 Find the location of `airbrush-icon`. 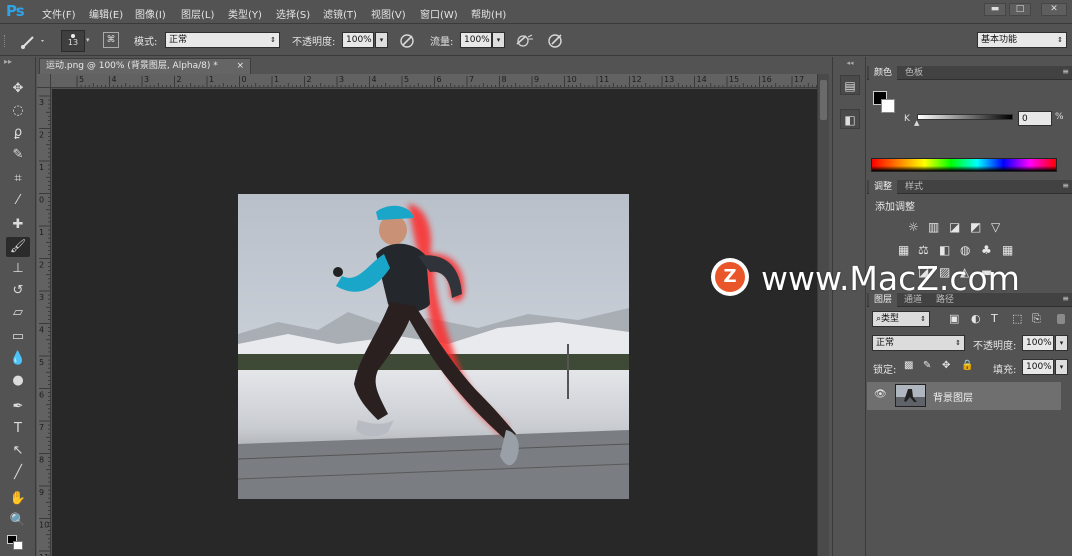

airbrush-icon is located at coordinates (524, 40).